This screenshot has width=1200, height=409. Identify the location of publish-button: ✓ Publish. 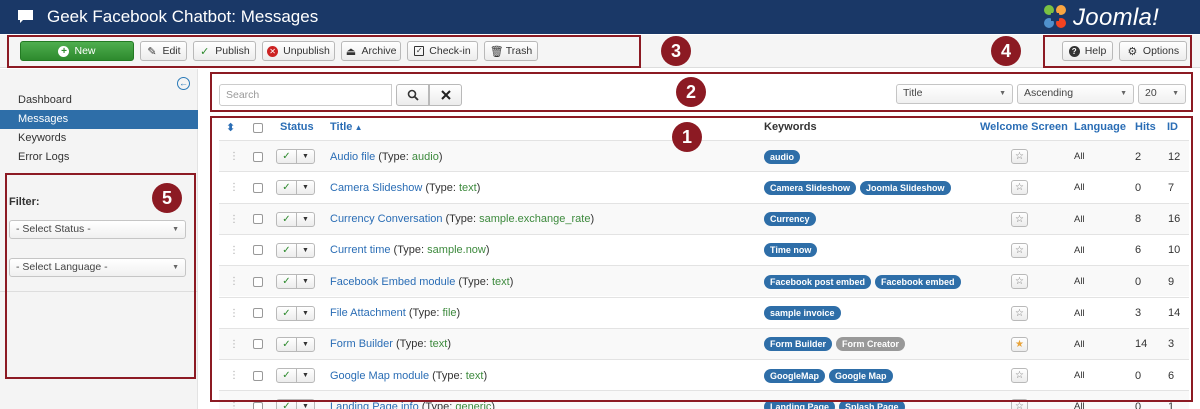
(224, 51).